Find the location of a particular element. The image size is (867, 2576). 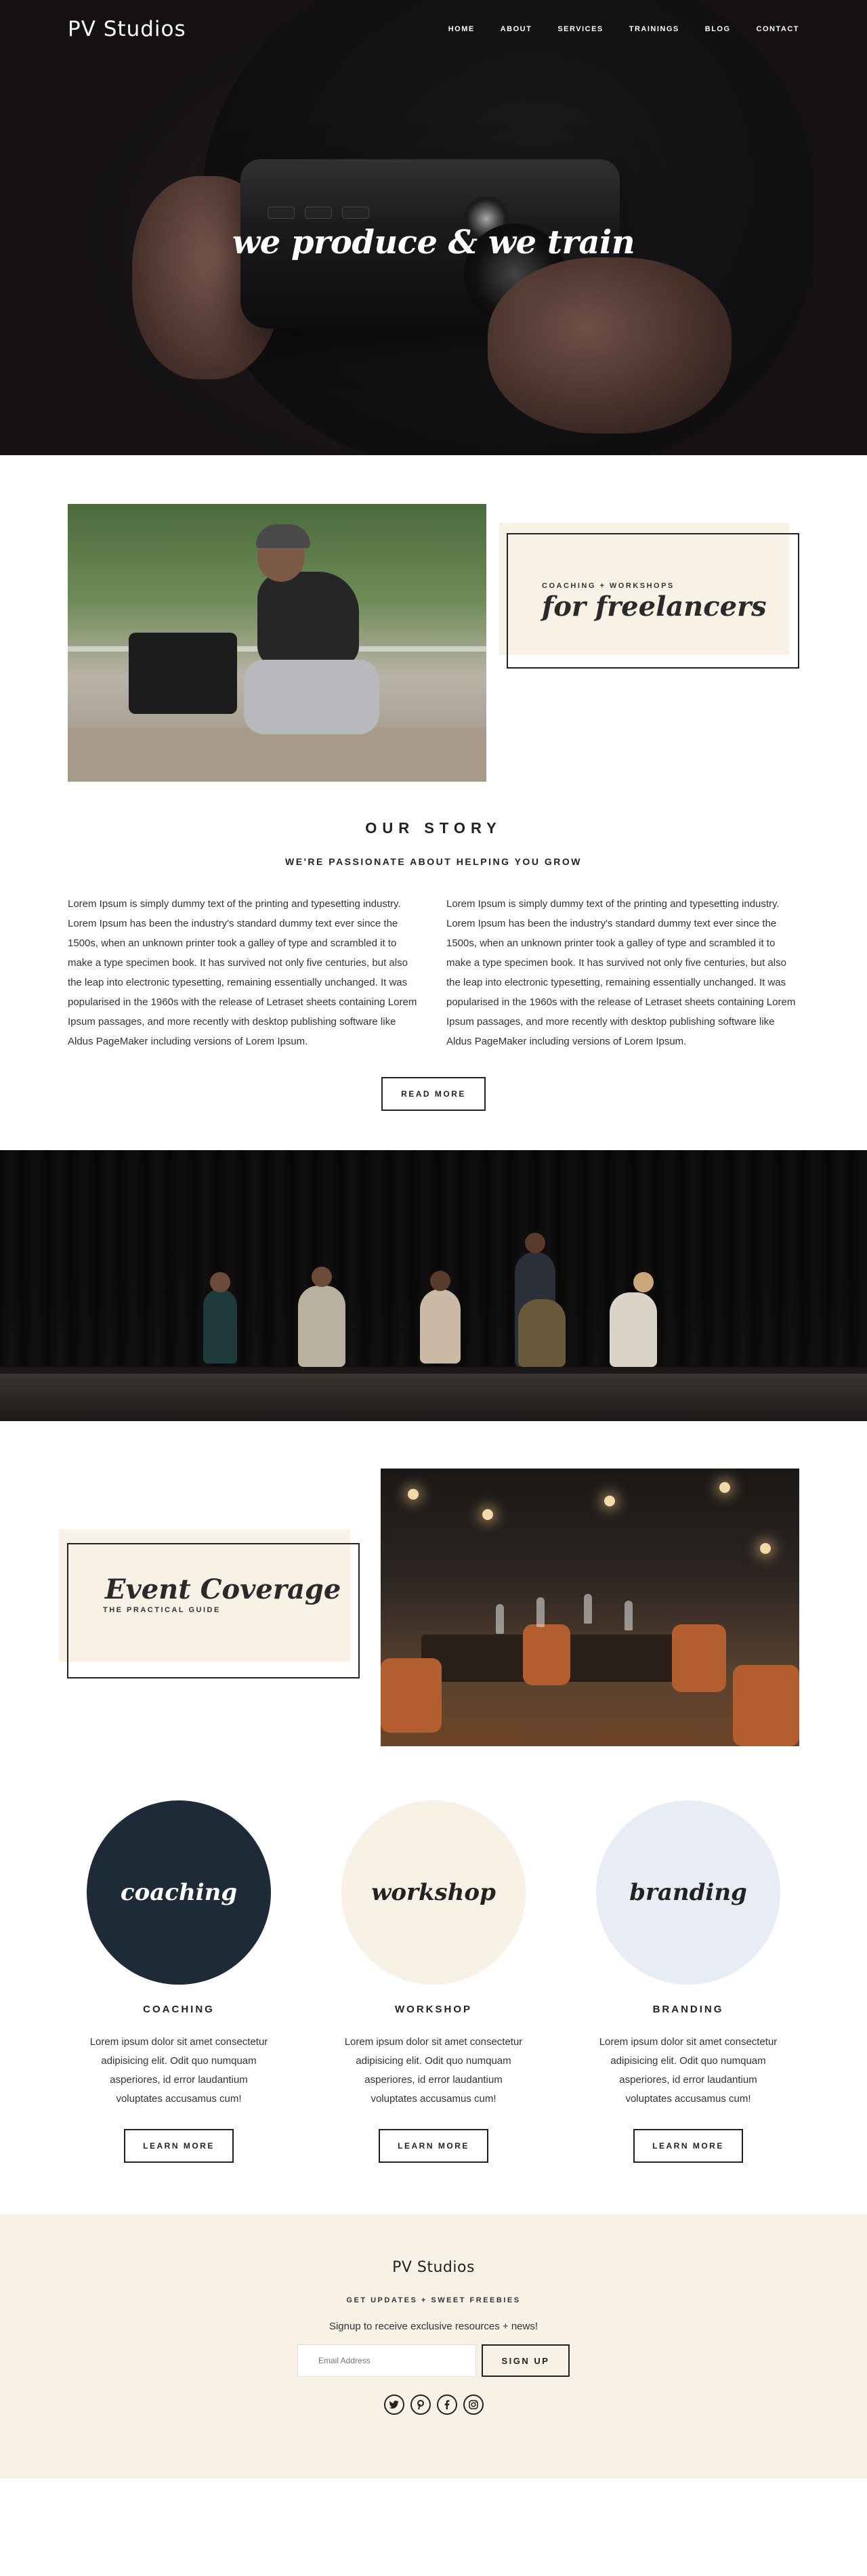

freelancers-title: for freelancers is located at coordinates (654, 607).